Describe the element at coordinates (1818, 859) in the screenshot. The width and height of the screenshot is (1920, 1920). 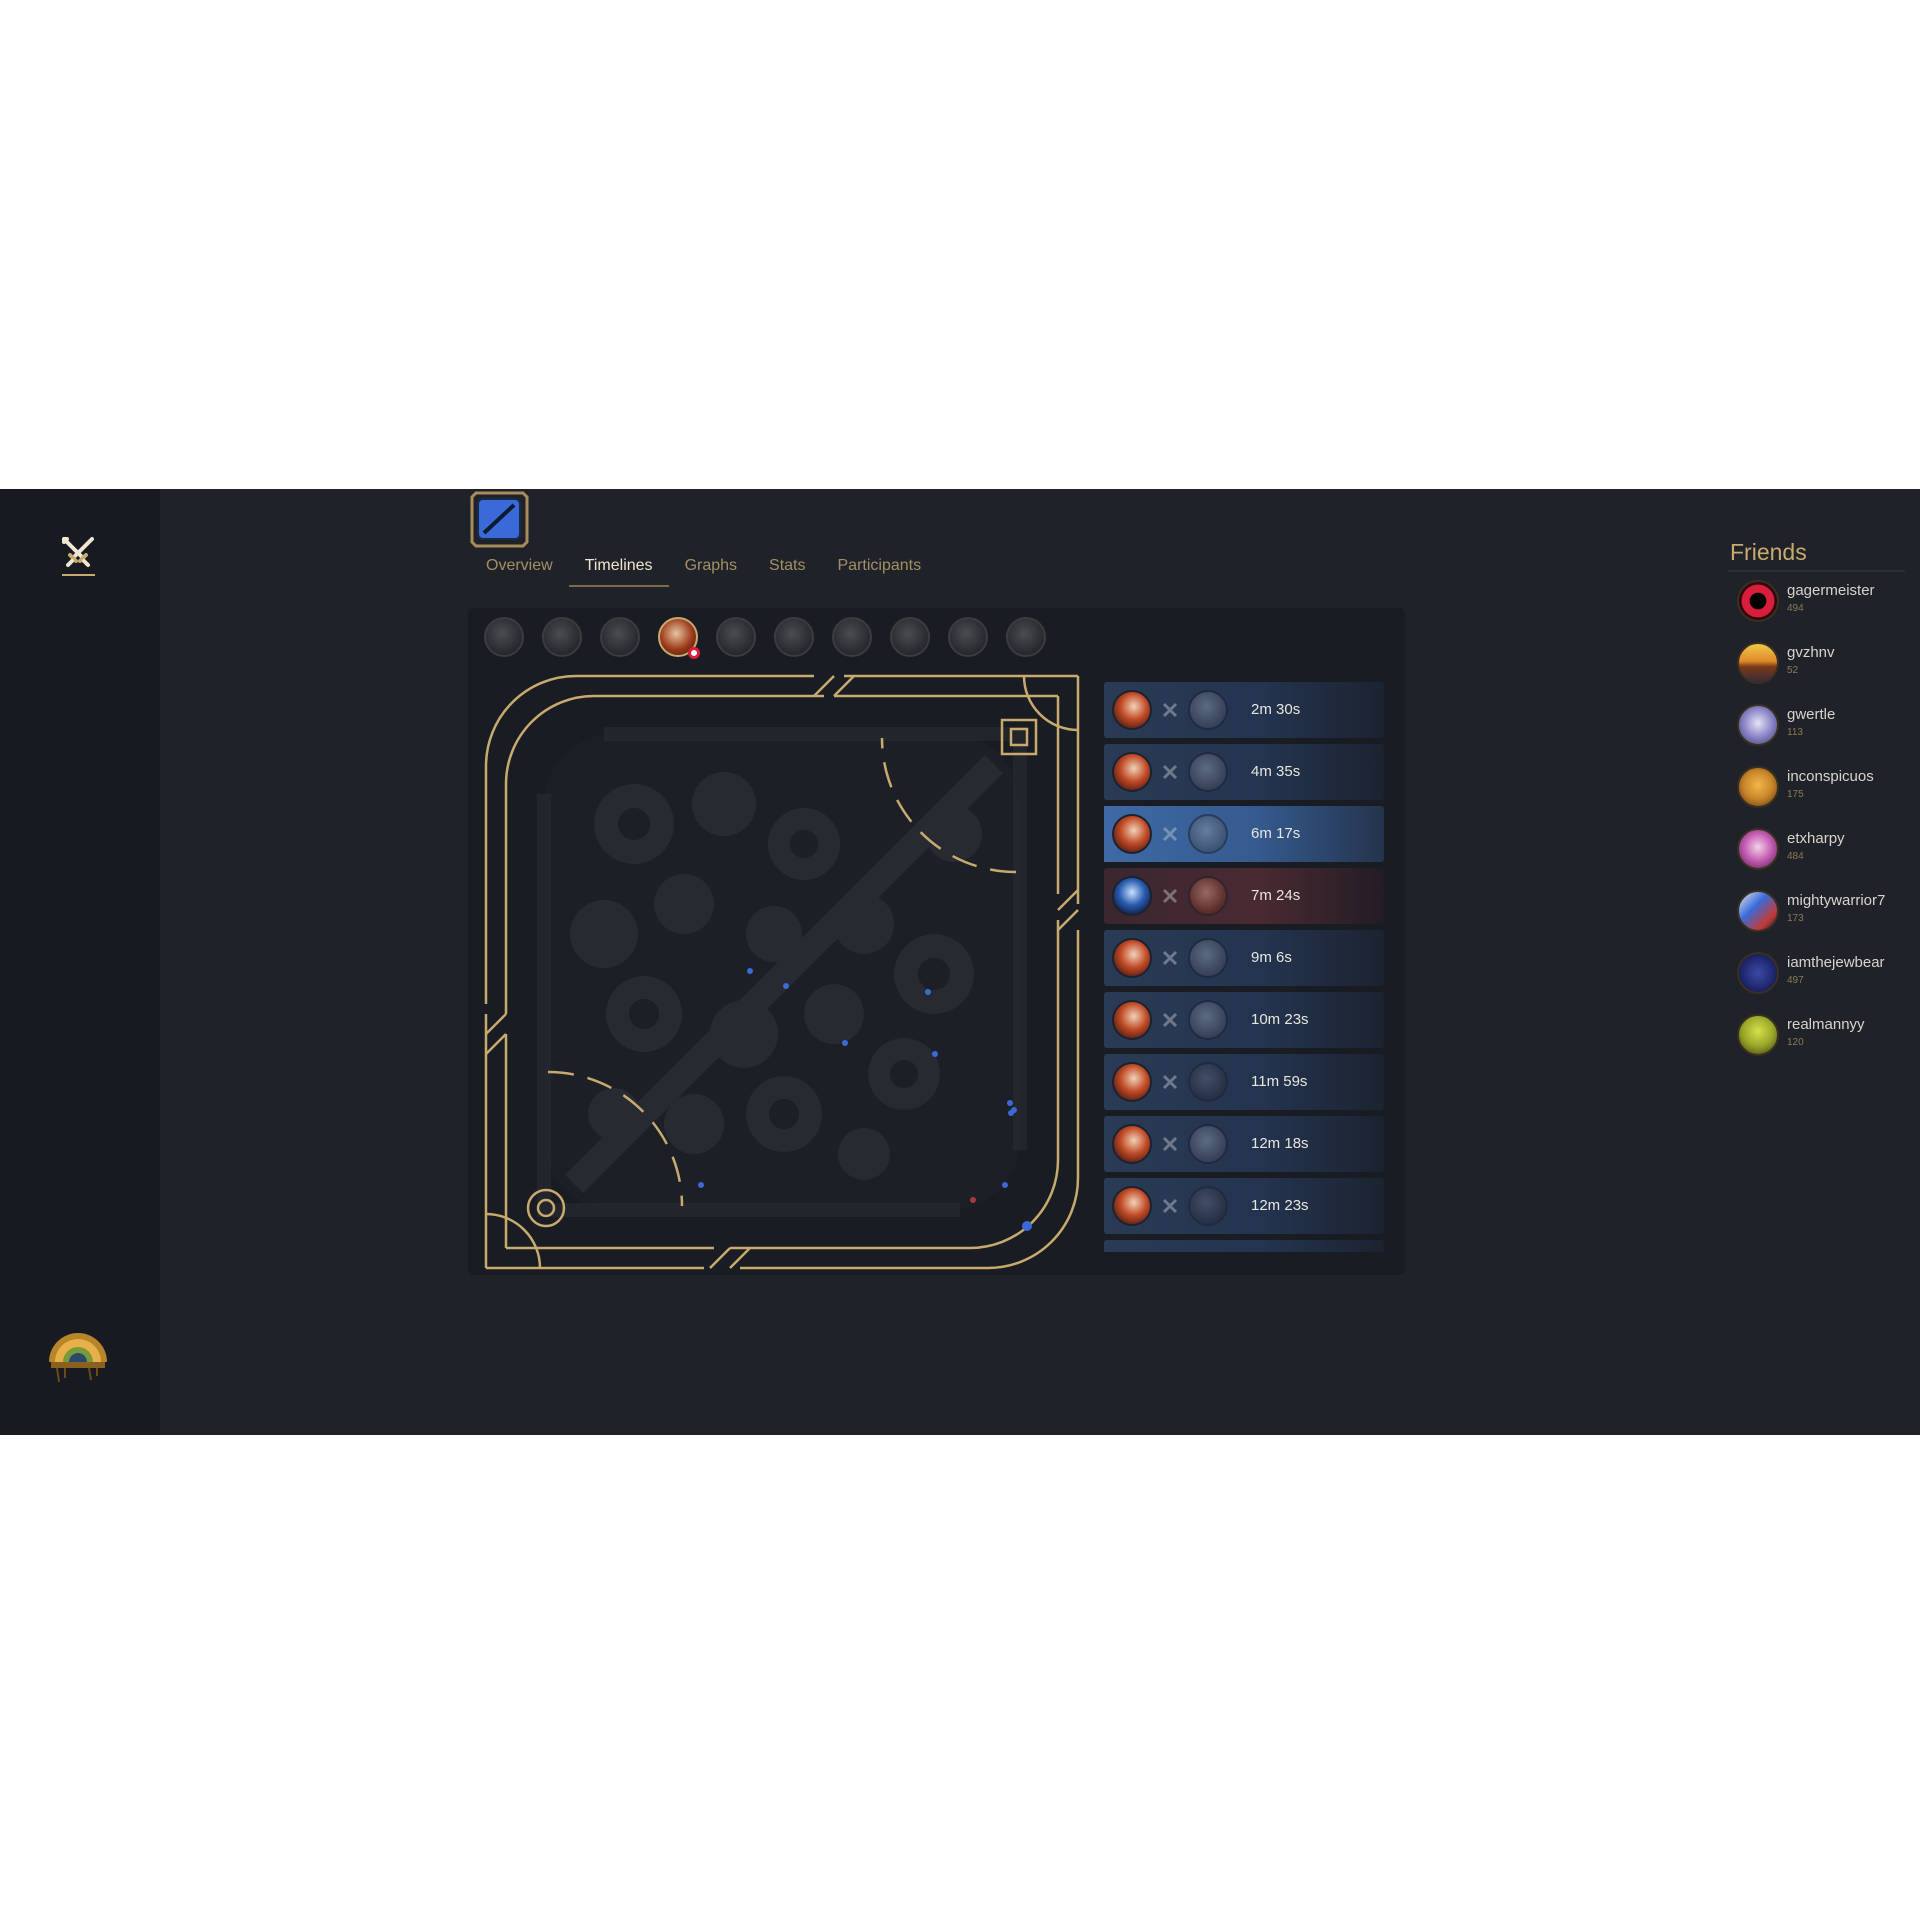
I see `friend-item: etxharpy 484` at that location.